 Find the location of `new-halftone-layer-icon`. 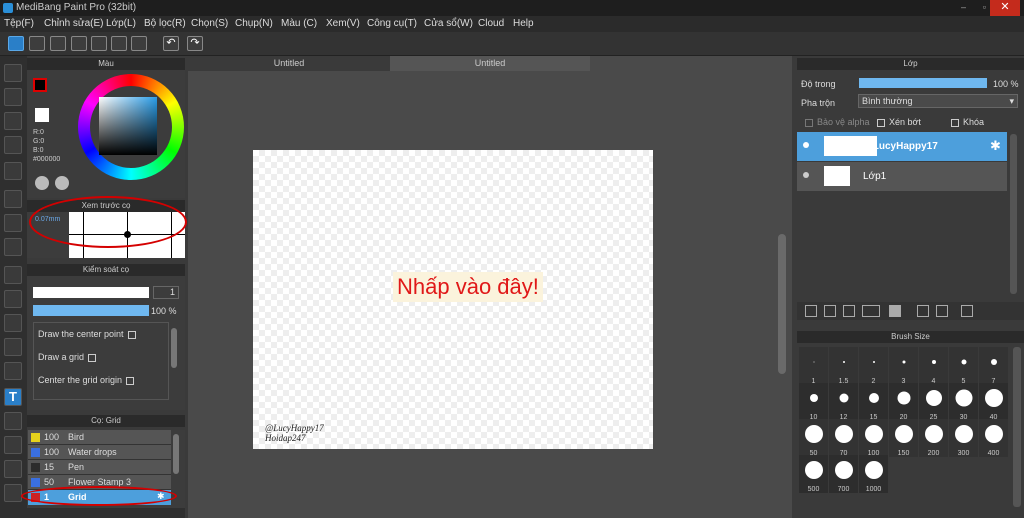

new-halftone-layer-icon is located at coordinates (830, 311).